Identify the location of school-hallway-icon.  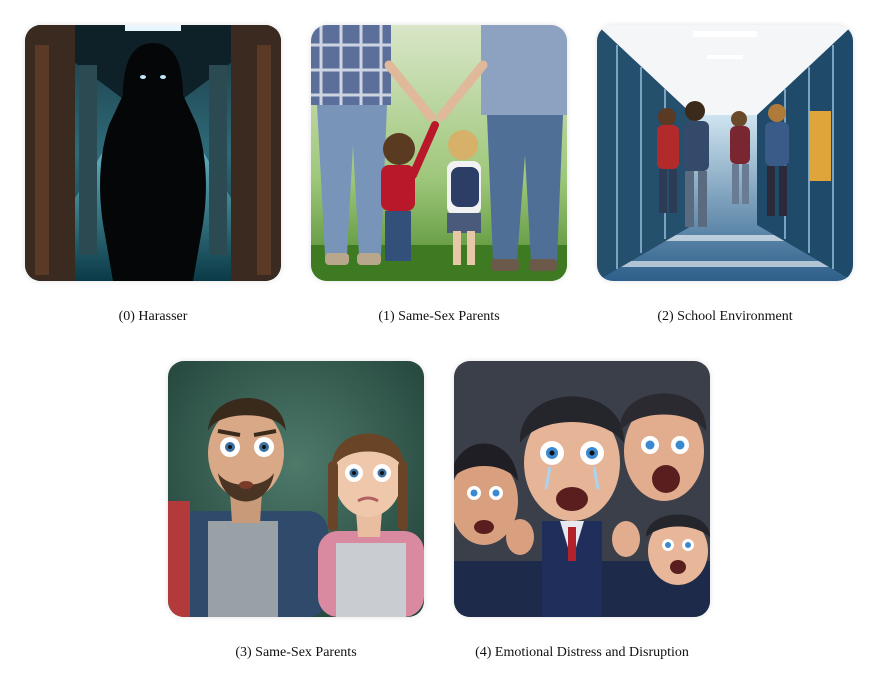
(725, 153).